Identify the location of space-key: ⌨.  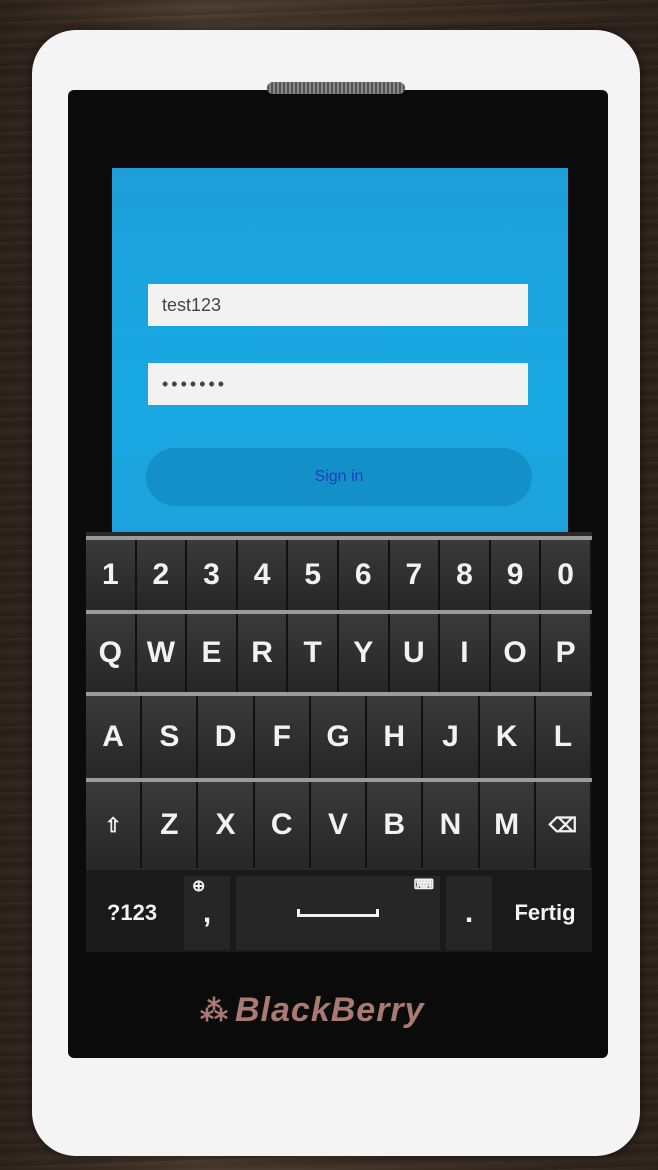
(338, 913).